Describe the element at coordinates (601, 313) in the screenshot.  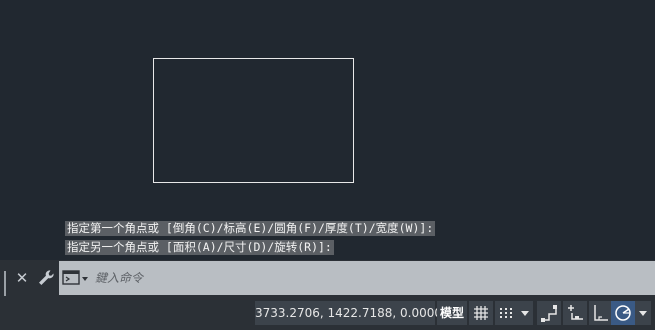
I see `dynamic-input-icon` at that location.